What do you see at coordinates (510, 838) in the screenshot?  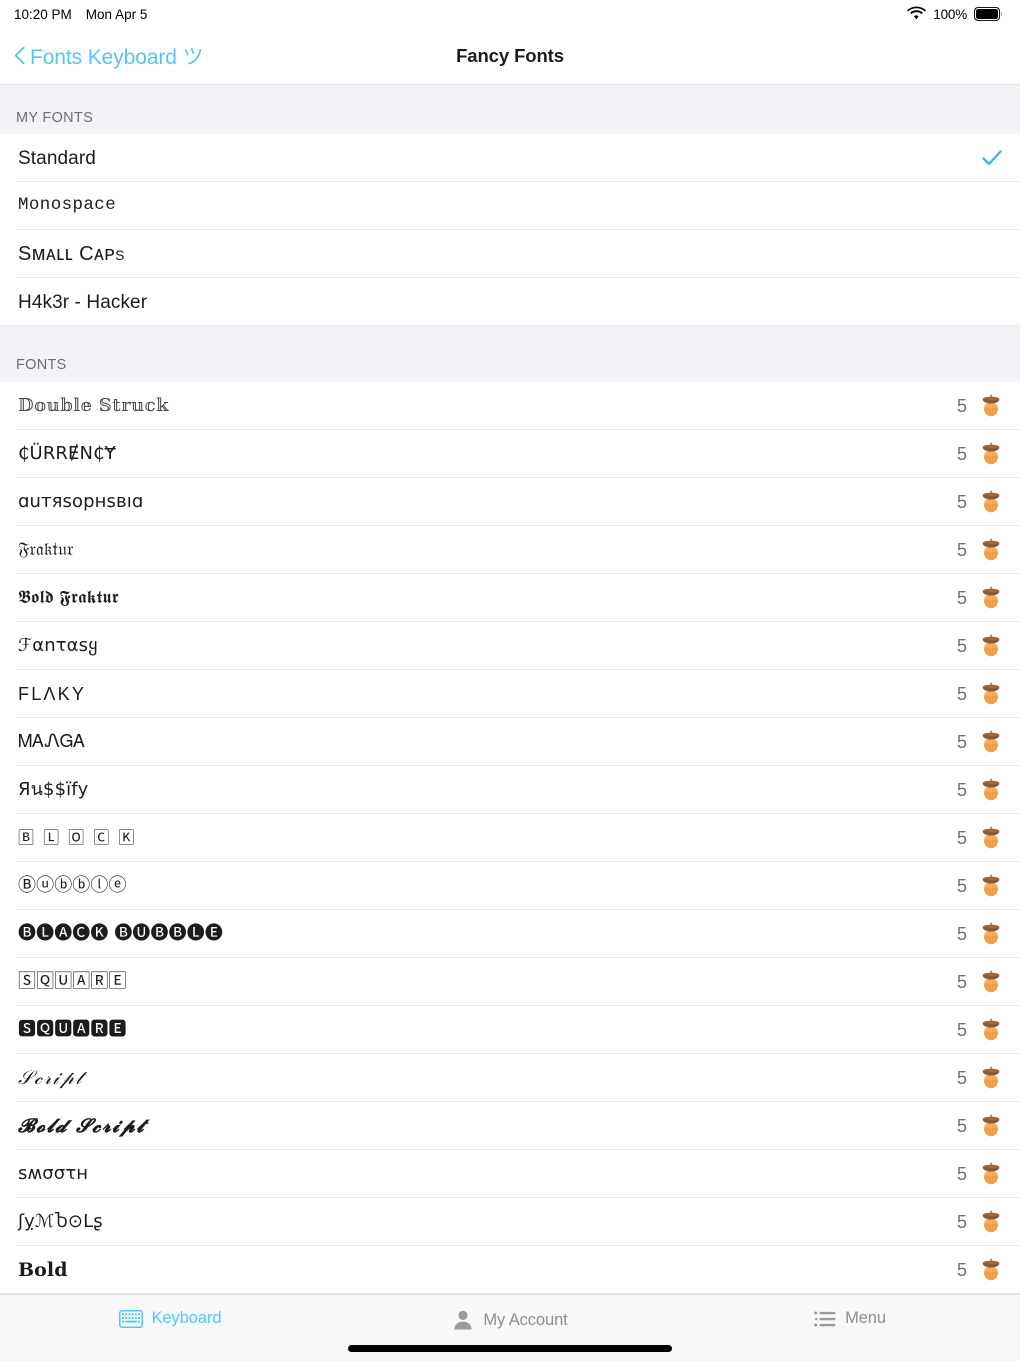 I see `list-item: 🄱 🄻 🄾 🄲 🄺 5` at bounding box center [510, 838].